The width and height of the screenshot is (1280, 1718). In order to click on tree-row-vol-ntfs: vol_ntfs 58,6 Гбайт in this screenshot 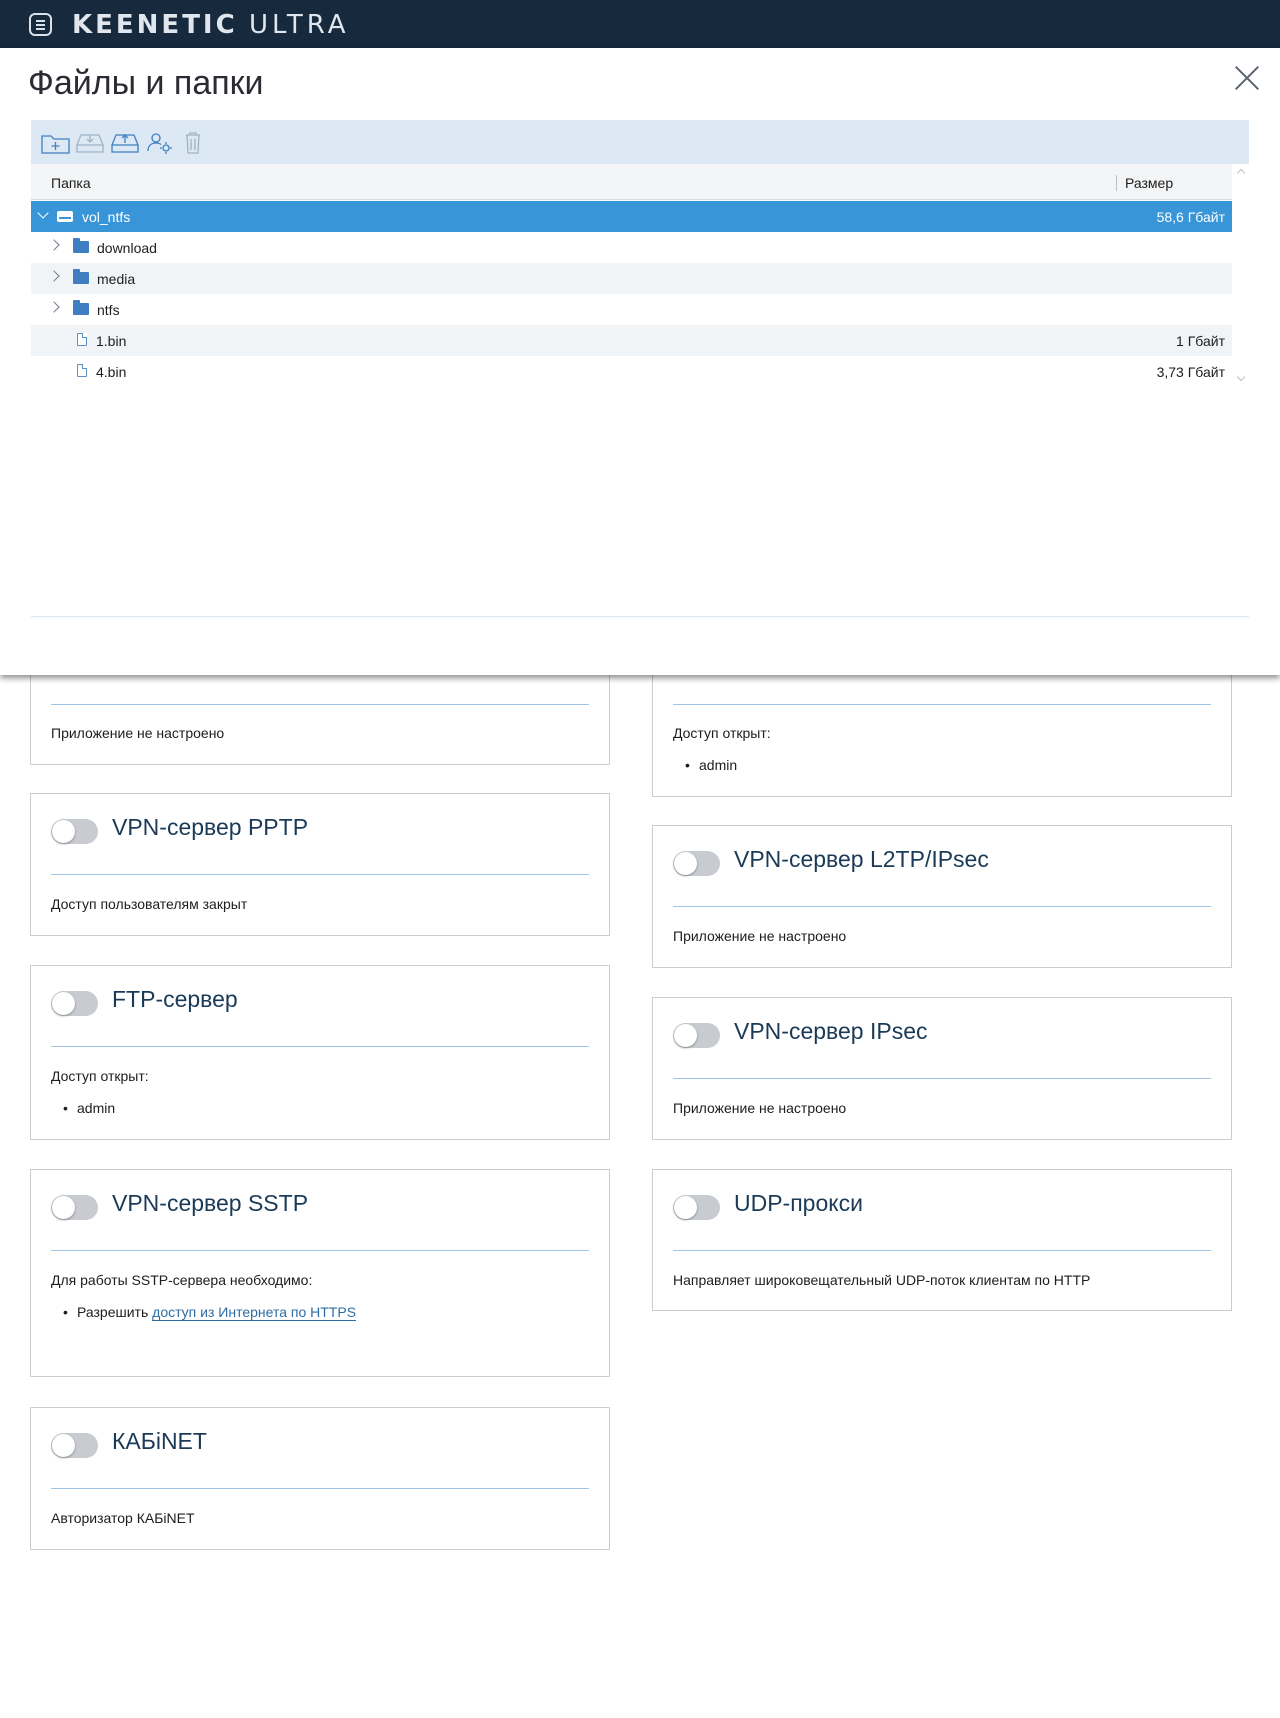, I will do `click(631, 216)`.